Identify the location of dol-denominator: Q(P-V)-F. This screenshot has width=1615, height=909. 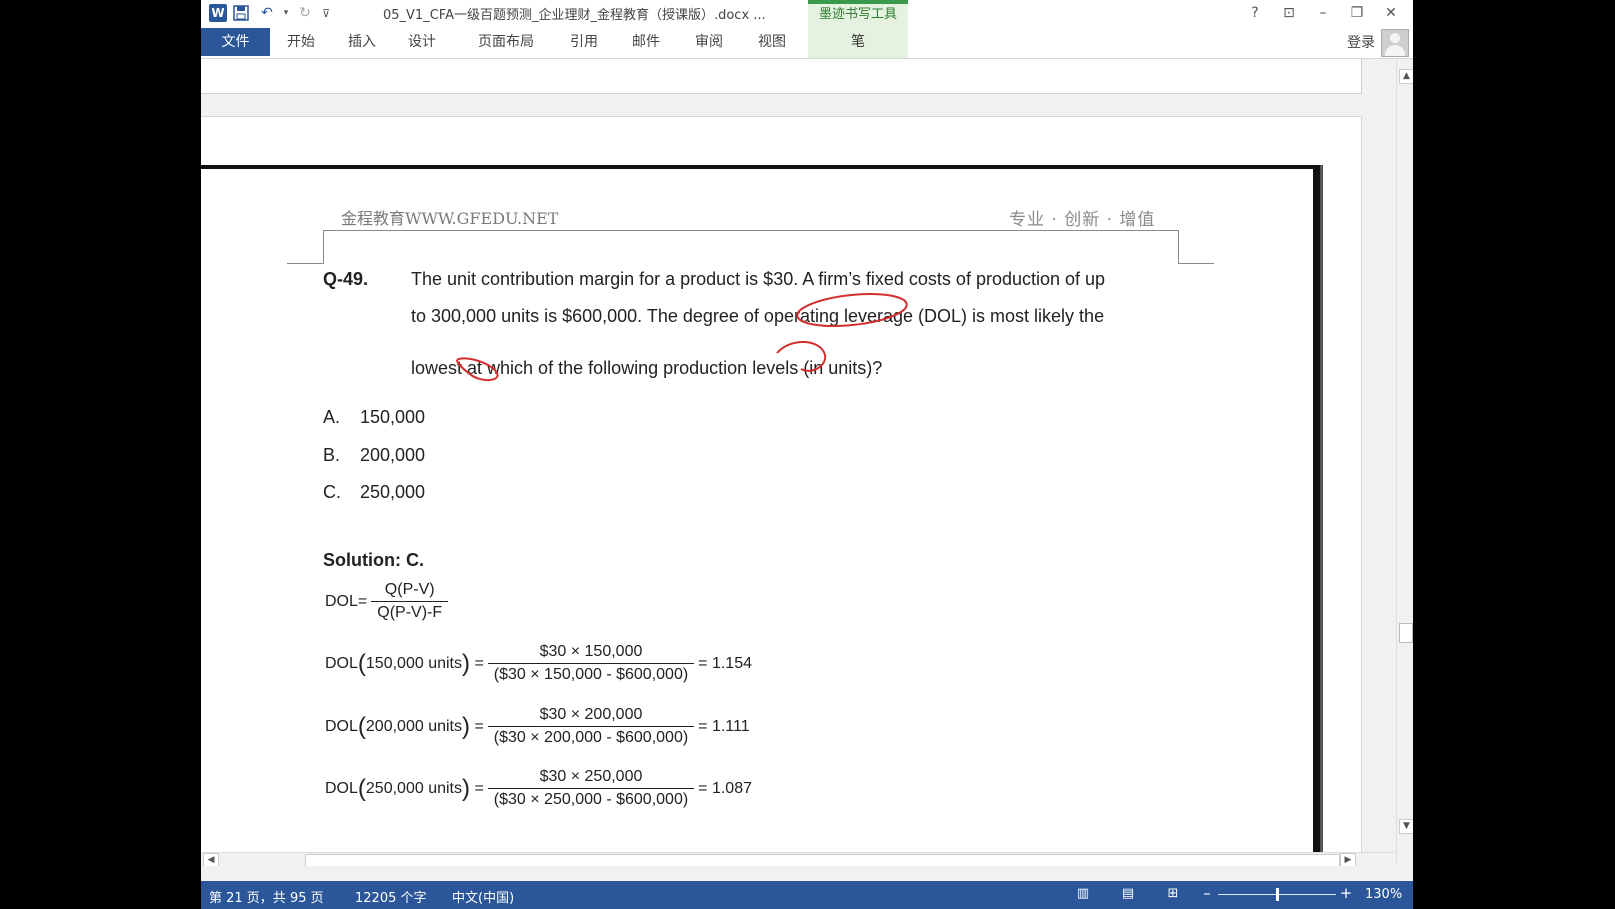
(410, 612).